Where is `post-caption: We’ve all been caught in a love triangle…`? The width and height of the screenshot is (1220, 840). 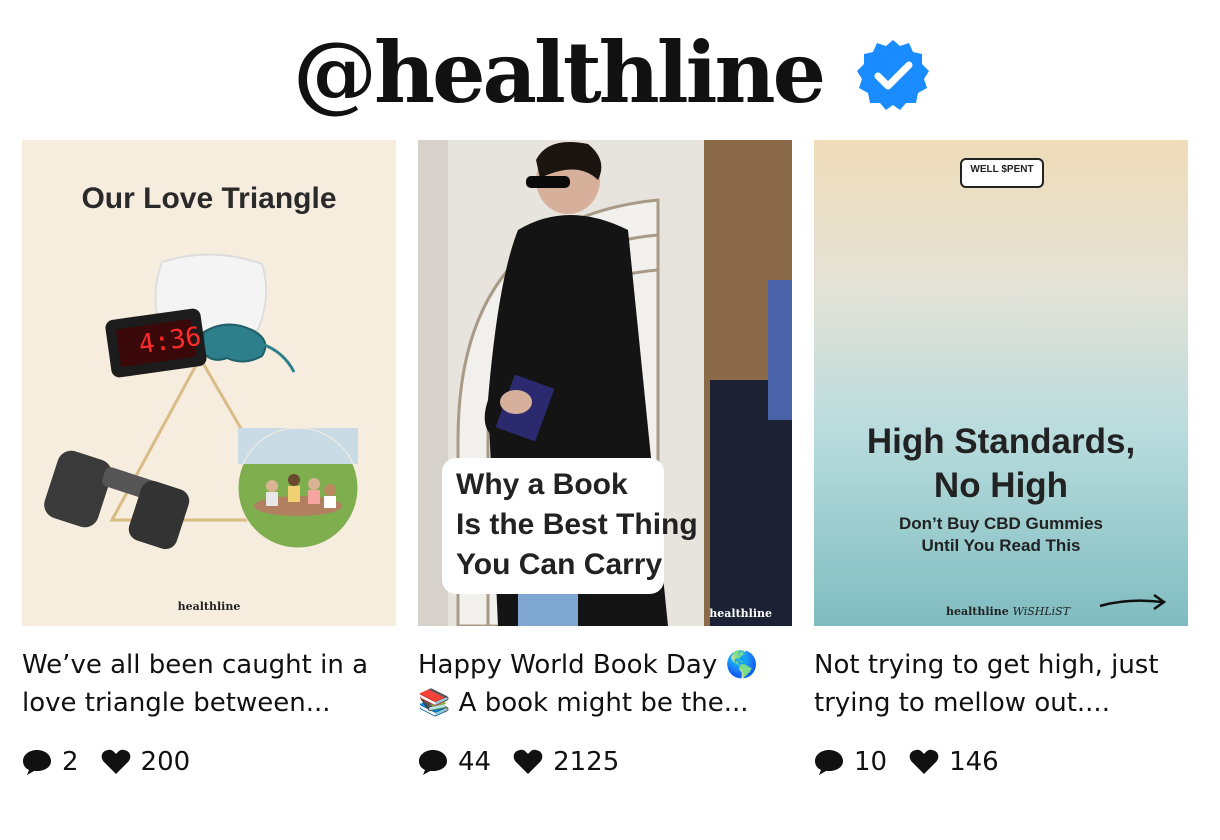 post-caption: We’ve all been caught in a love triangle… is located at coordinates (209, 684).